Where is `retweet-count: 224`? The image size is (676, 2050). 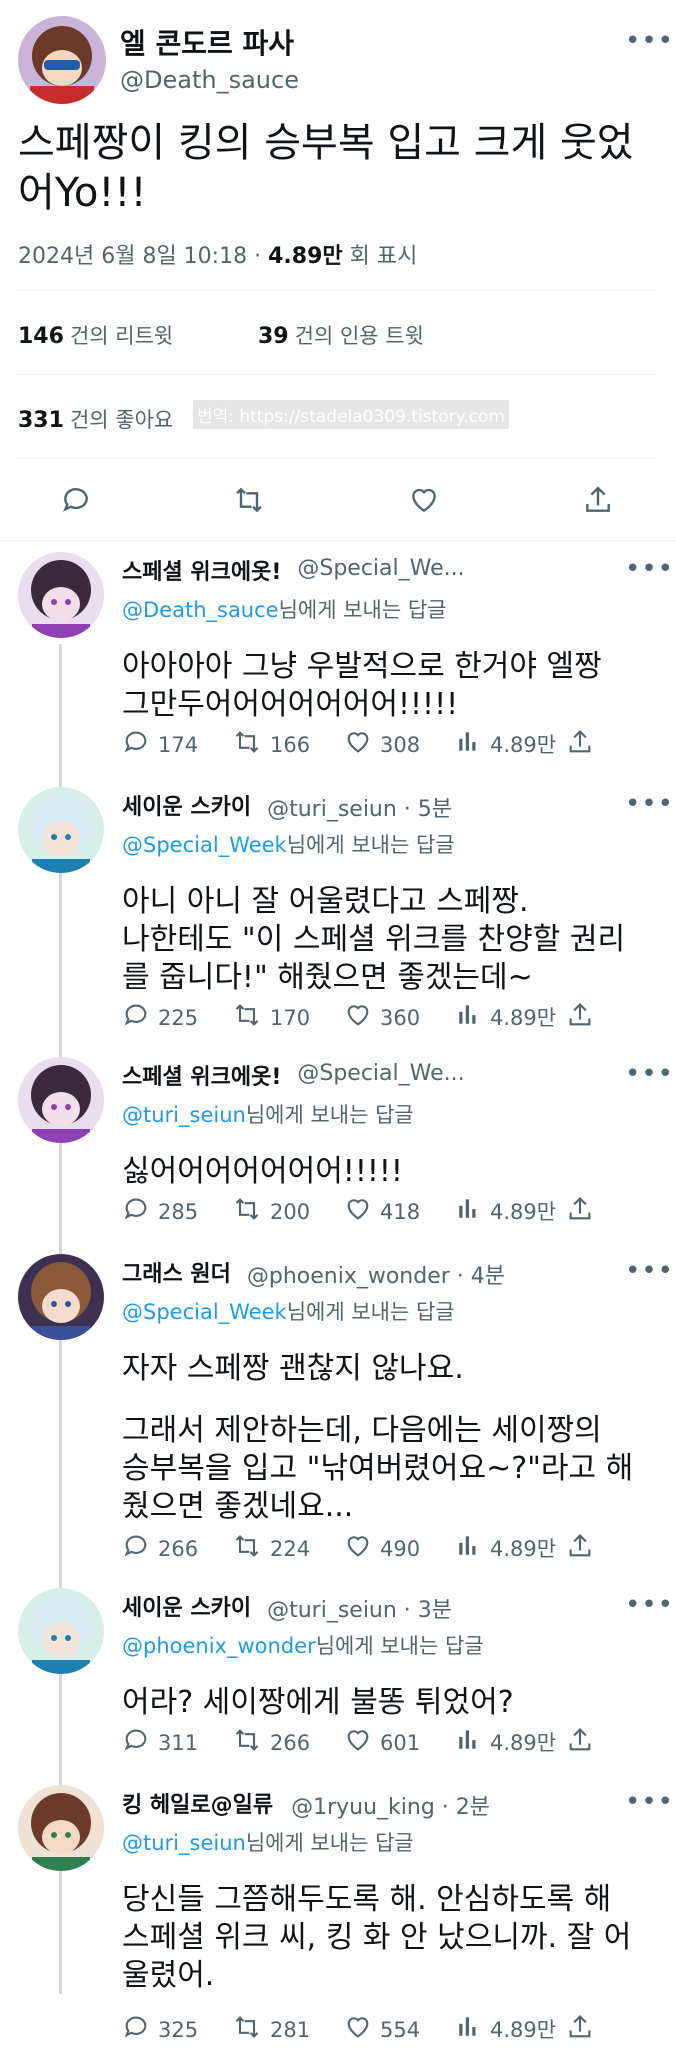
retweet-count: 224 is located at coordinates (290, 1548).